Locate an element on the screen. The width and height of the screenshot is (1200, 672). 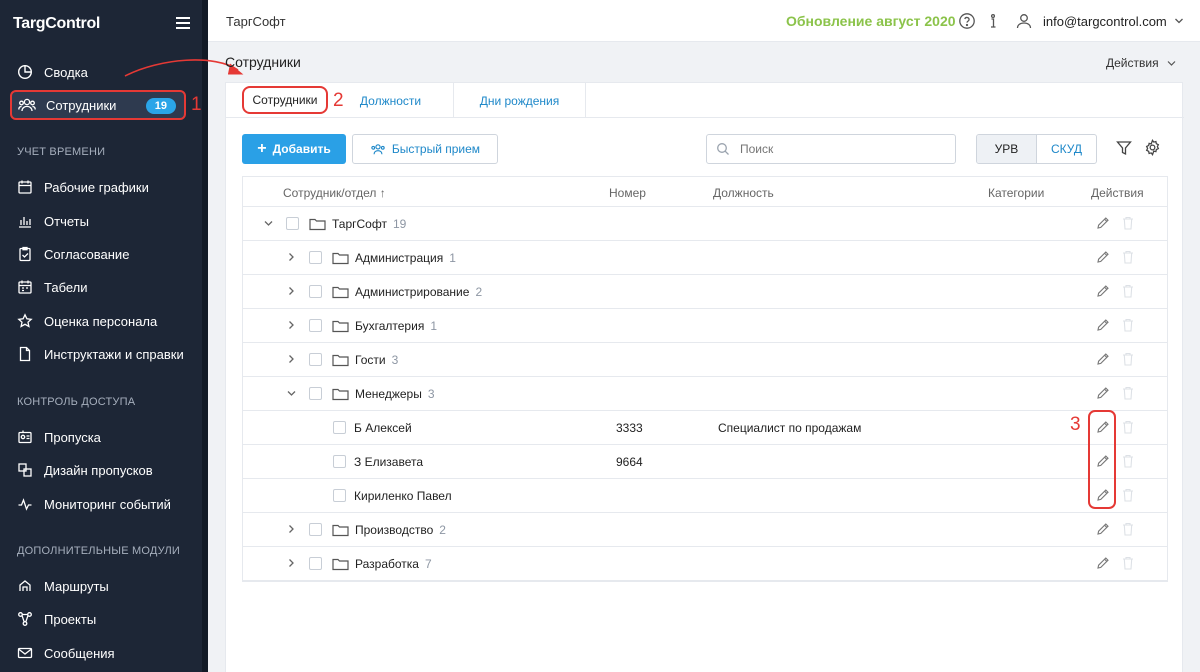
sidebar-item-passes: Пропуска is located at coordinates (98, 437).